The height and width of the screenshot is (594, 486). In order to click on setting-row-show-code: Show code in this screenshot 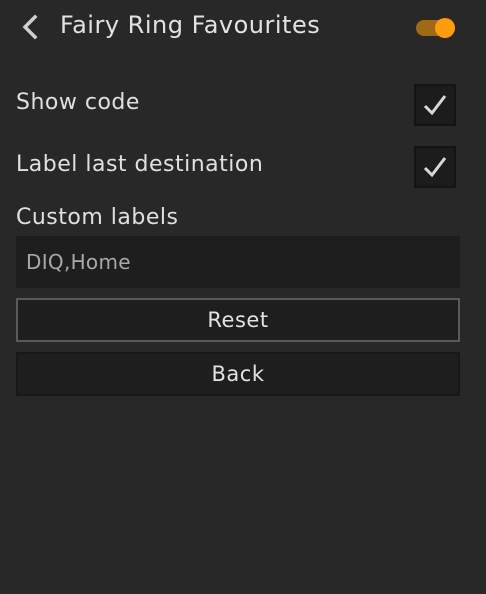, I will do `click(243, 106)`.